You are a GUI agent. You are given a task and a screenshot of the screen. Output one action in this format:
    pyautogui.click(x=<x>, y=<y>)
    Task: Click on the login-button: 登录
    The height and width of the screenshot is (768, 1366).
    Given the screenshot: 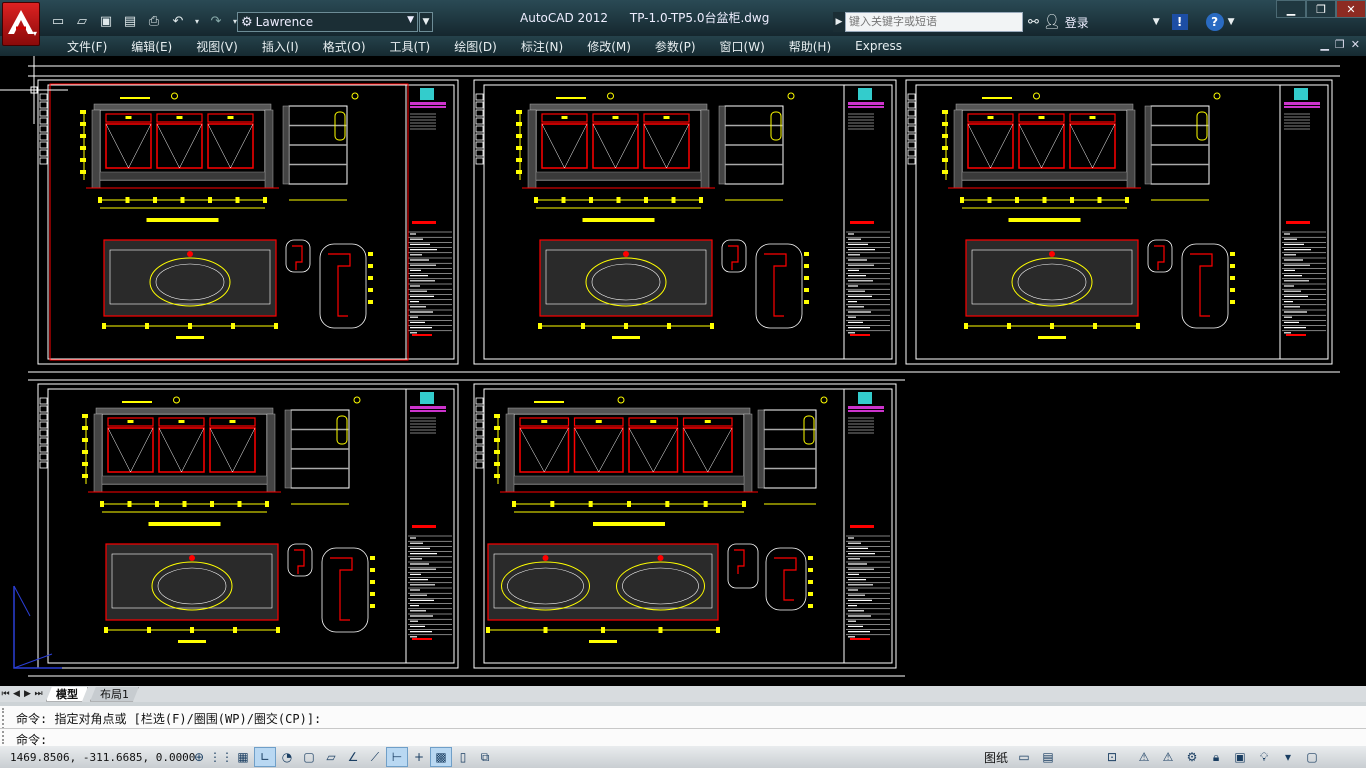 What is the action you would take?
    pyautogui.click(x=1077, y=22)
    